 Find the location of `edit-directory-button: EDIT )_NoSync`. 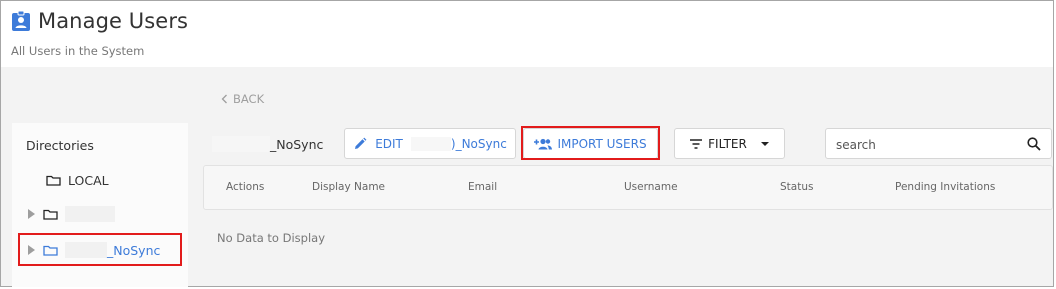

edit-directory-button: EDIT )_NoSync is located at coordinates (430, 143).